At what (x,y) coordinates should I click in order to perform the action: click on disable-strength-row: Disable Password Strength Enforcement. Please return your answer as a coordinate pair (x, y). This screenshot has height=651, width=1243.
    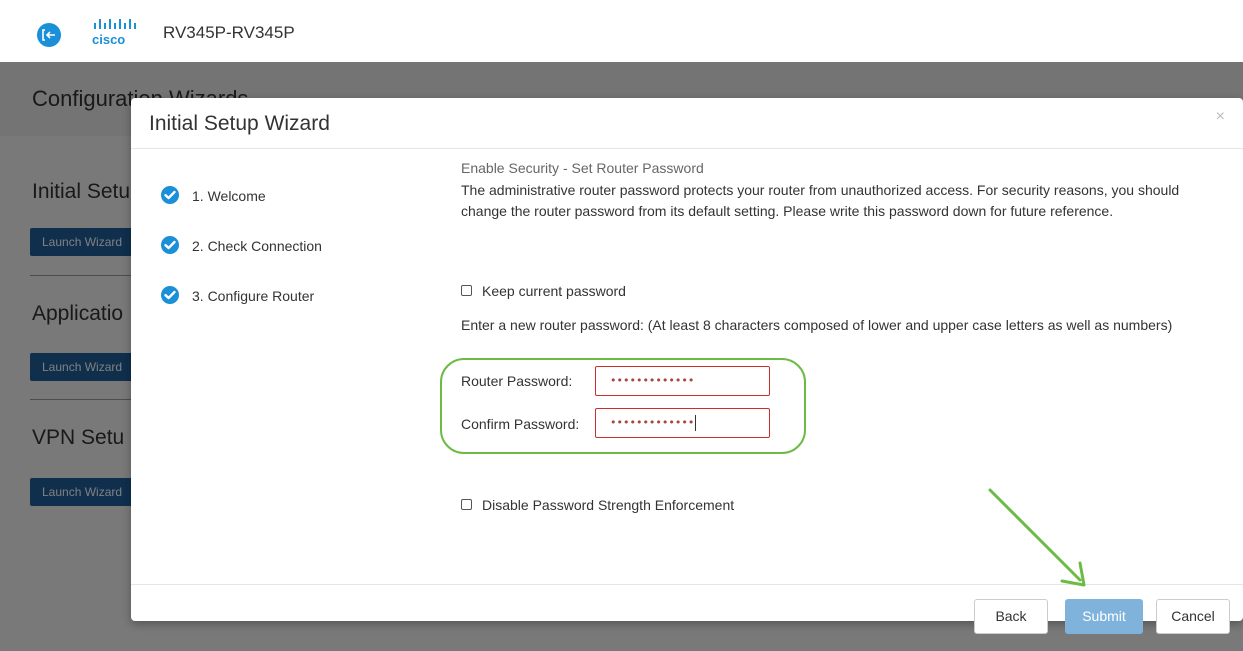
    Looking at the image, I should click on (597, 505).